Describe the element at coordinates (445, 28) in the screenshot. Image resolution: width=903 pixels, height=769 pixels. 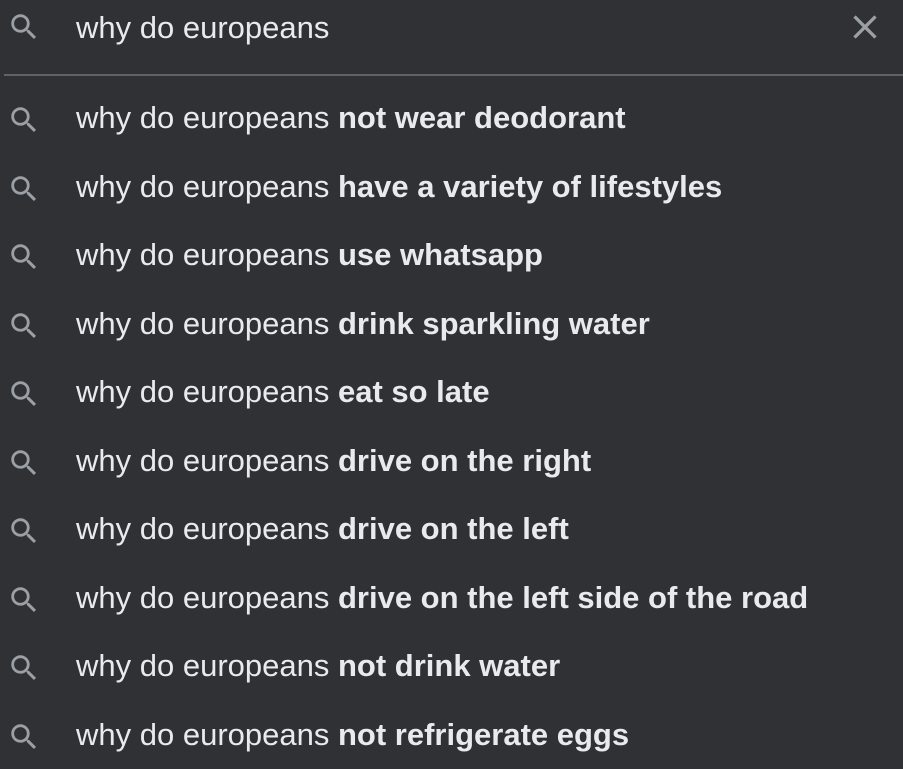
I see `search-input` at that location.